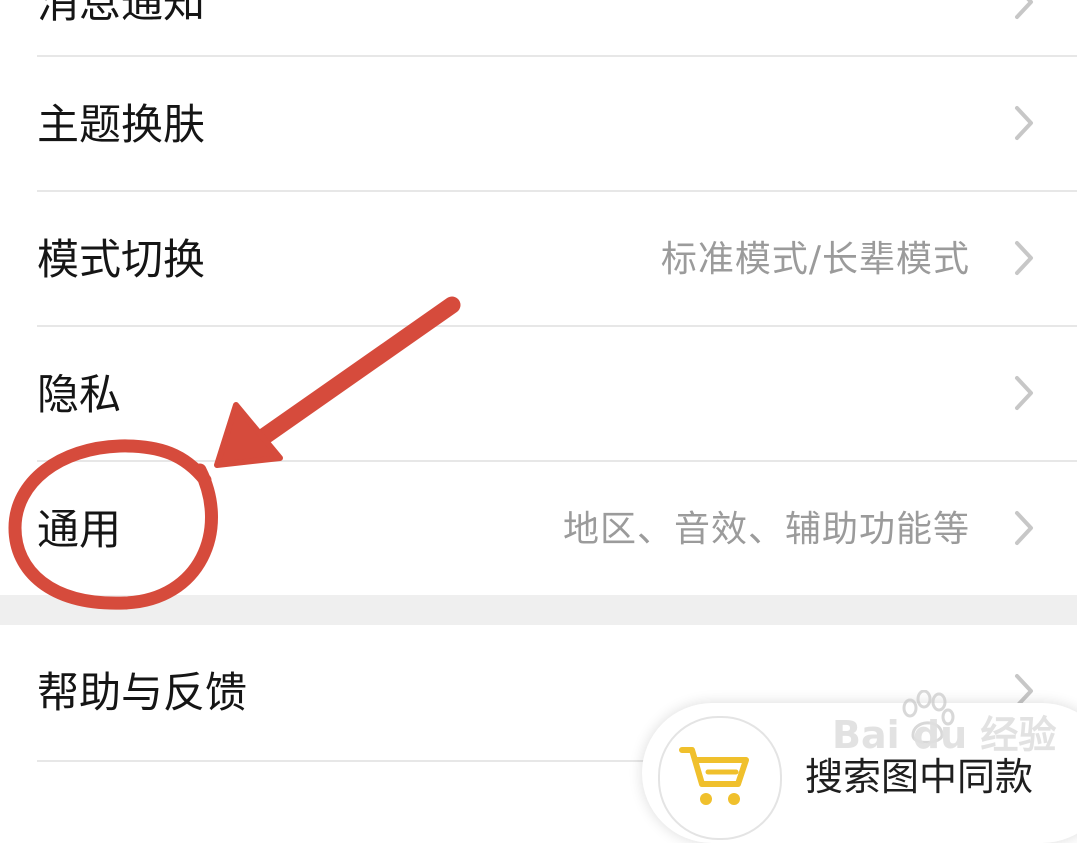  I want to click on settings-row-value: 标准模式/长辈模式, so click(815, 259).